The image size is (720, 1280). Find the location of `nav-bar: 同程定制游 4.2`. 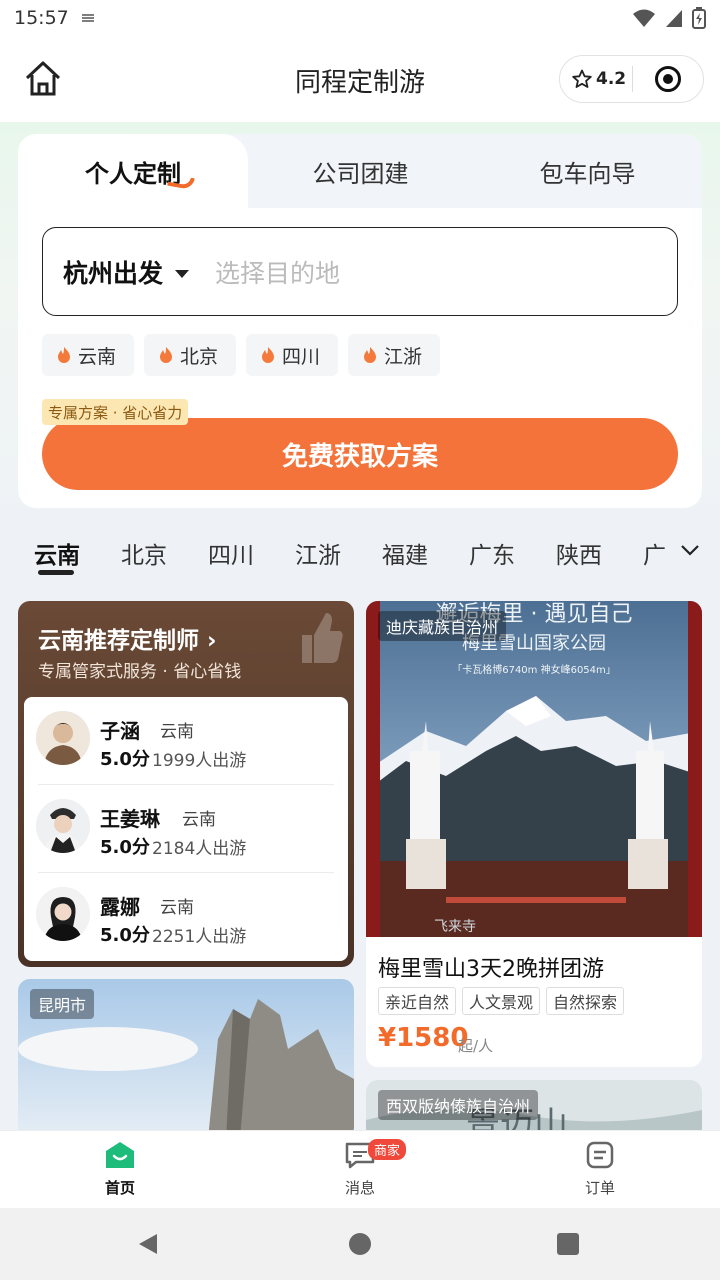

nav-bar: 同程定制游 4.2 is located at coordinates (360, 79).